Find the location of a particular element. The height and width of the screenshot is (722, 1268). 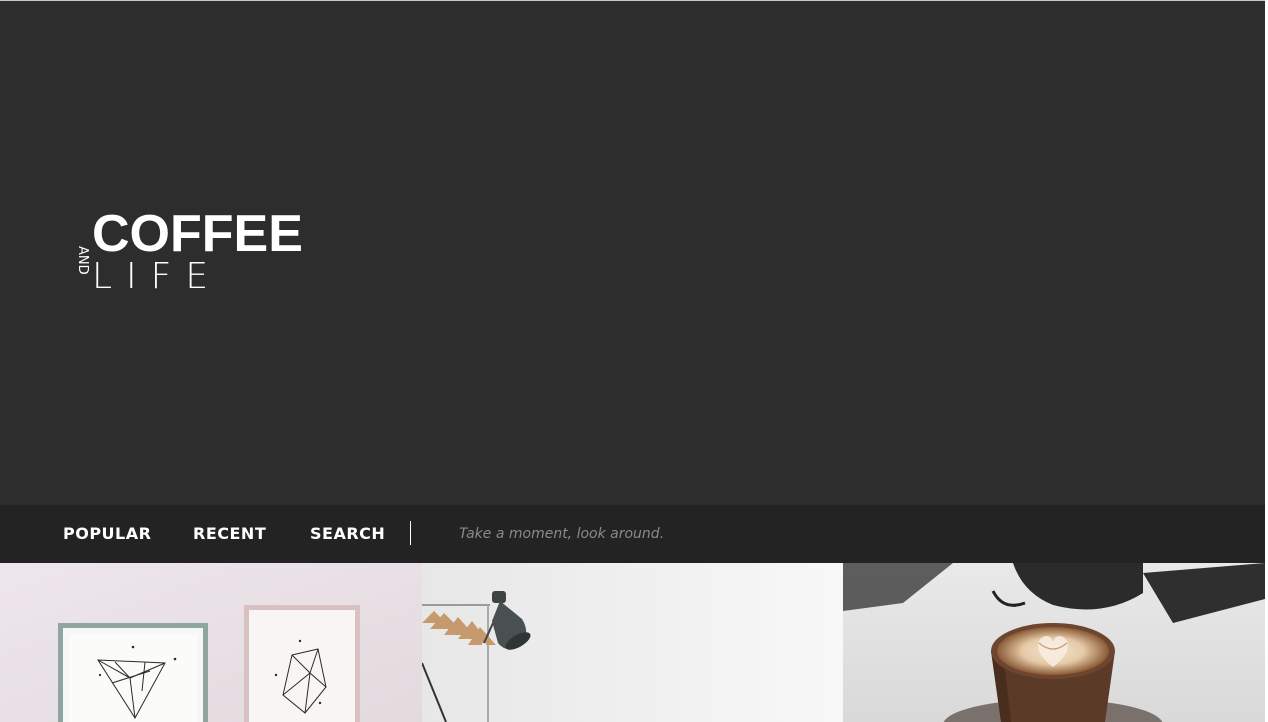

nav-recent-link: RECENT is located at coordinates (229, 534).